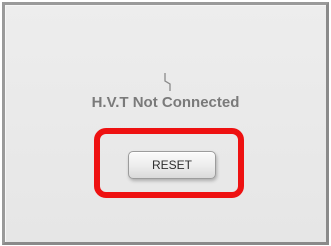 This screenshot has width=331, height=246. What do you see at coordinates (172, 165) in the screenshot?
I see `reset-button: RESET` at bounding box center [172, 165].